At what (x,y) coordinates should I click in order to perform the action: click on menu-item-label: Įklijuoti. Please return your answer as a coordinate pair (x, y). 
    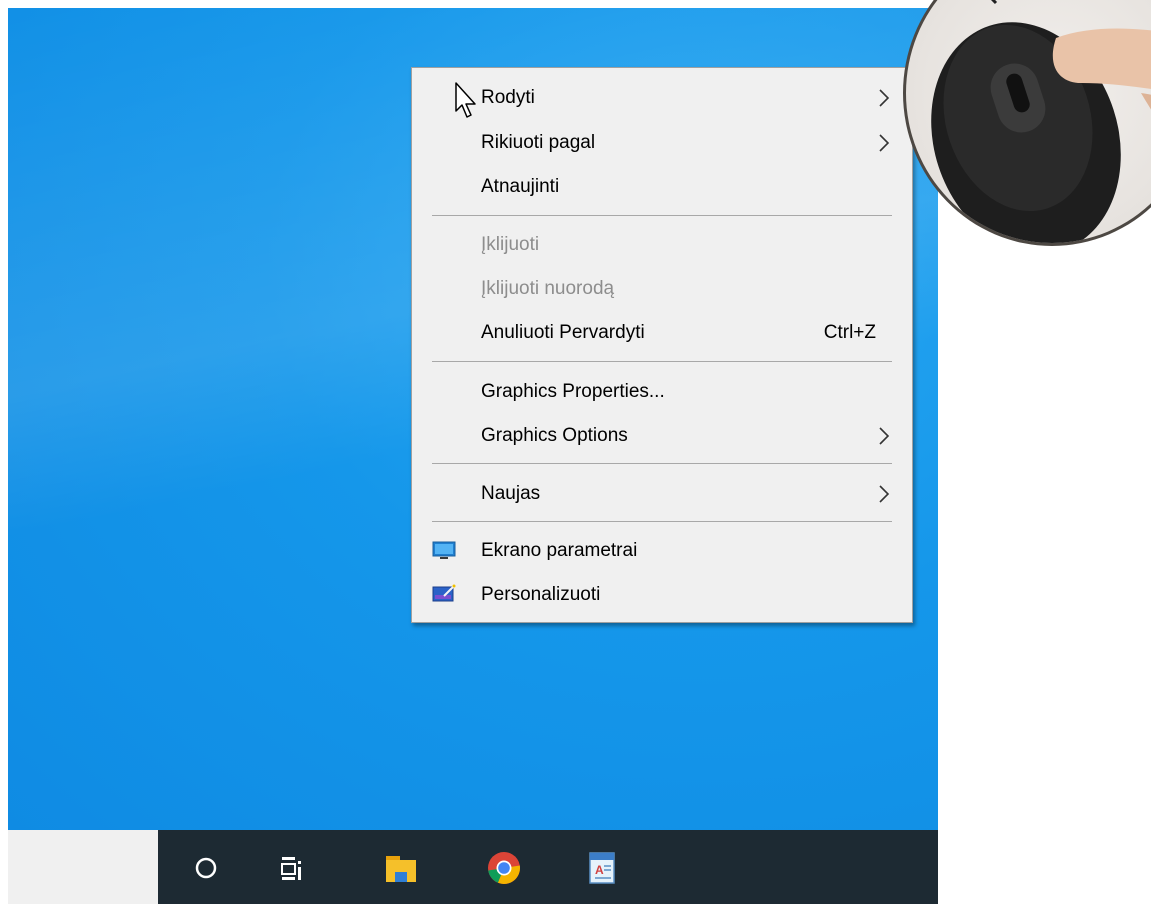
    Looking at the image, I should click on (510, 244).